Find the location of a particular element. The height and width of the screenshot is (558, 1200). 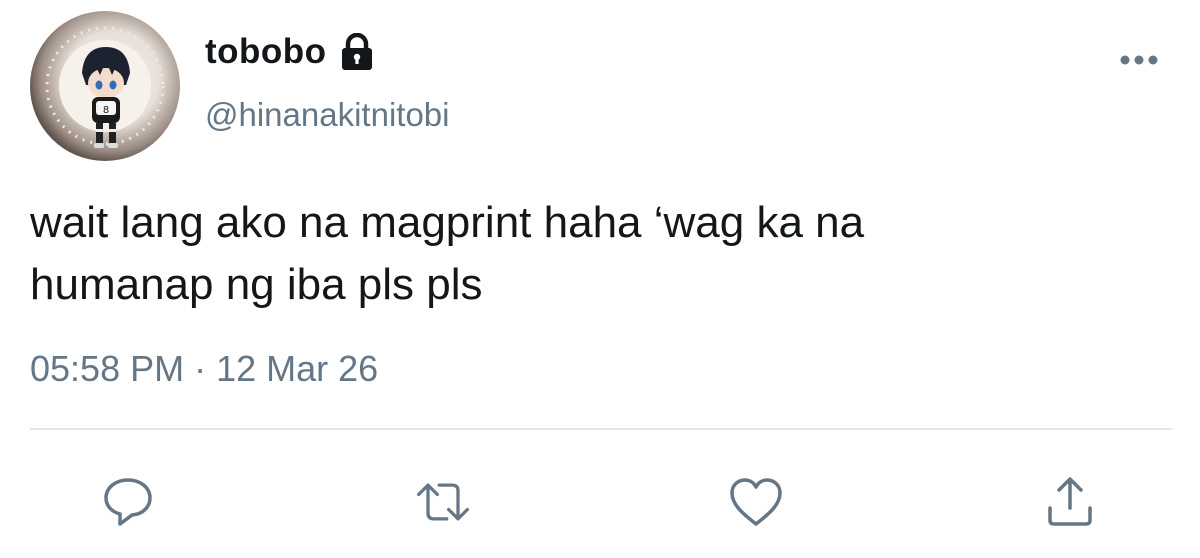

user-info: tobobo is located at coordinates (290, 52).